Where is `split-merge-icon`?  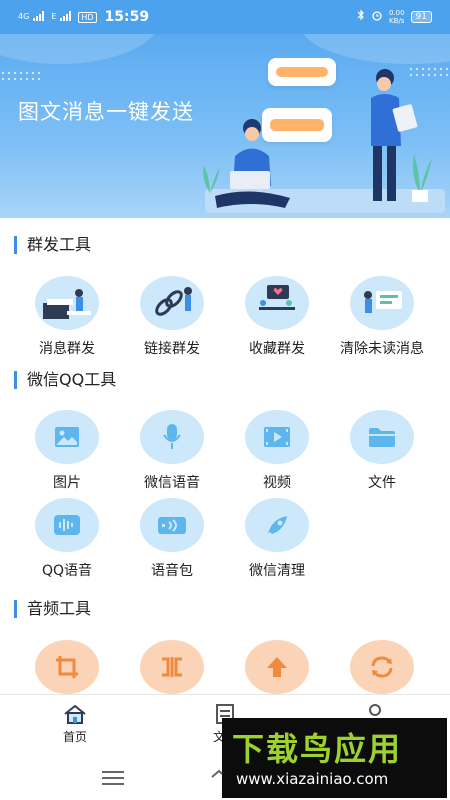 split-merge-icon is located at coordinates (172, 667).